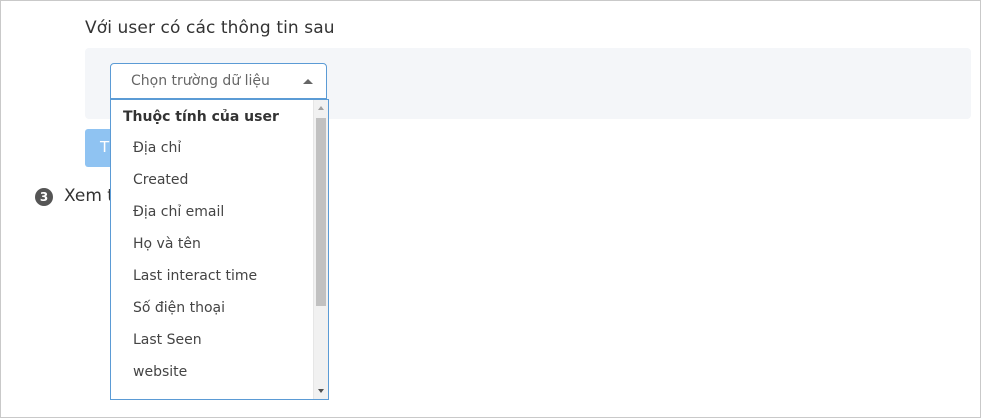 Image resolution: width=981 pixels, height=418 pixels. Describe the element at coordinates (179, 308) in the screenshot. I see `dropdown-option: Số điện thoại` at that location.